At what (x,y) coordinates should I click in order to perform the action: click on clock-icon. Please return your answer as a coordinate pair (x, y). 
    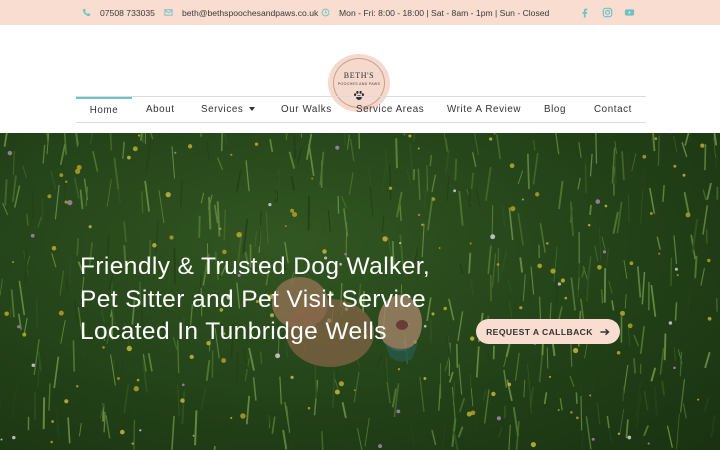
    Looking at the image, I should click on (325, 13).